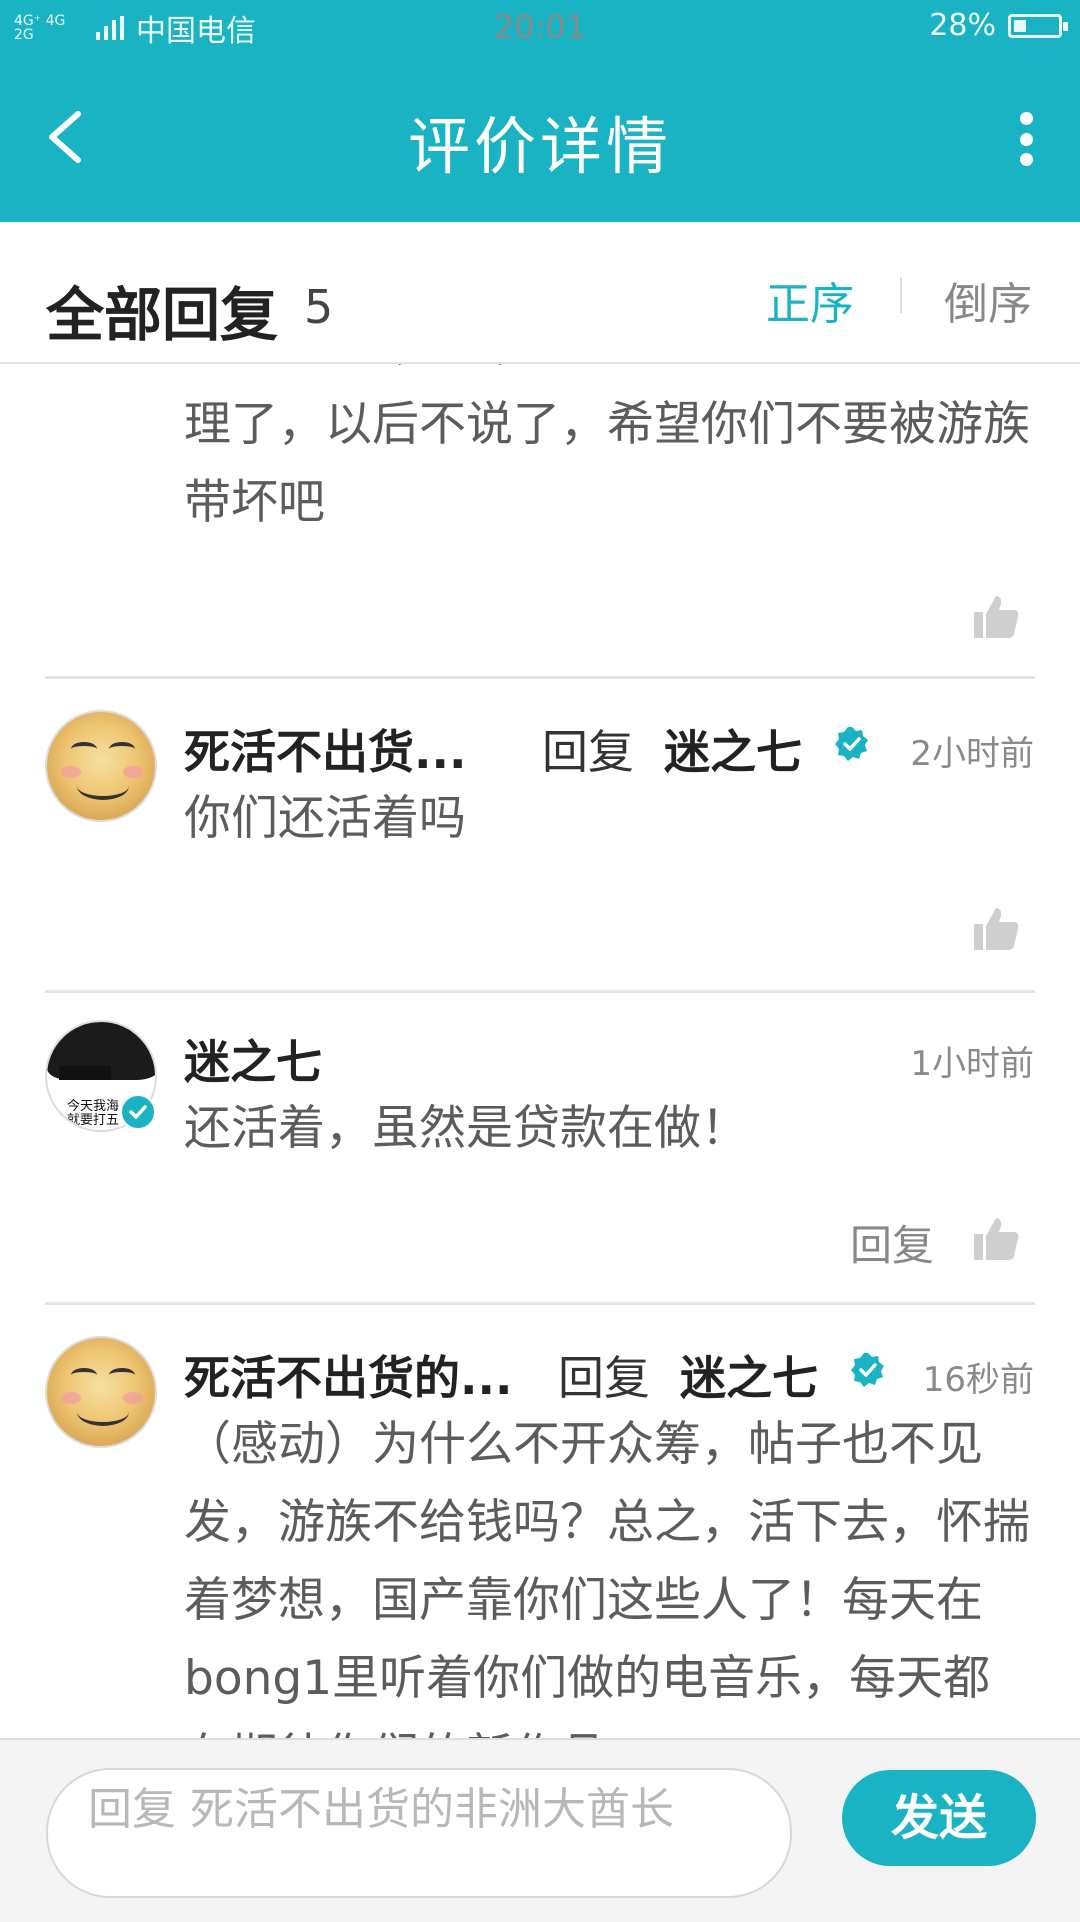  What do you see at coordinates (978, 1380) in the screenshot?
I see `comment-time: 16秒前` at bounding box center [978, 1380].